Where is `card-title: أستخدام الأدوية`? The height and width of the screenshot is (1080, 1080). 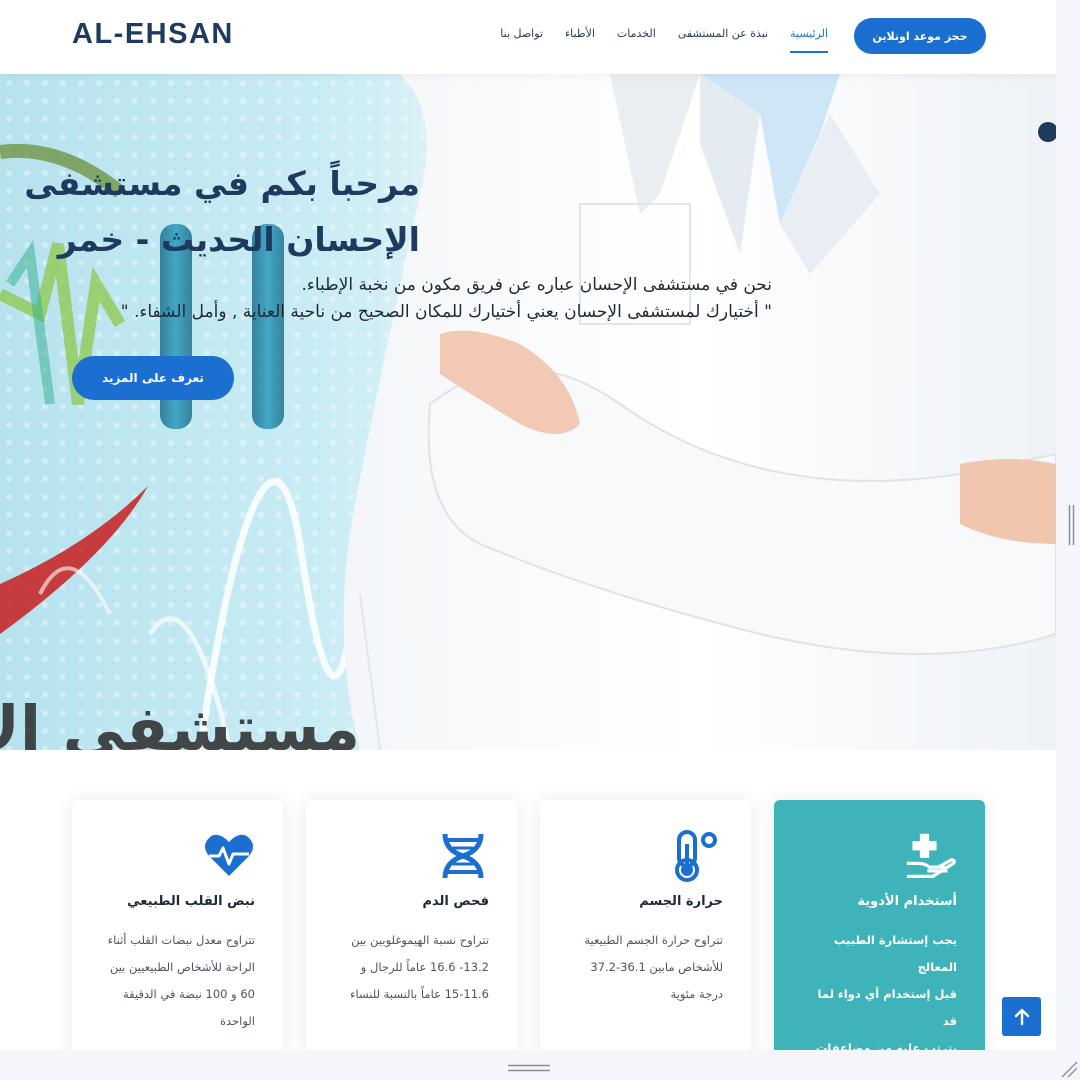
card-title: أستخدام الأدوية is located at coordinates (907, 901).